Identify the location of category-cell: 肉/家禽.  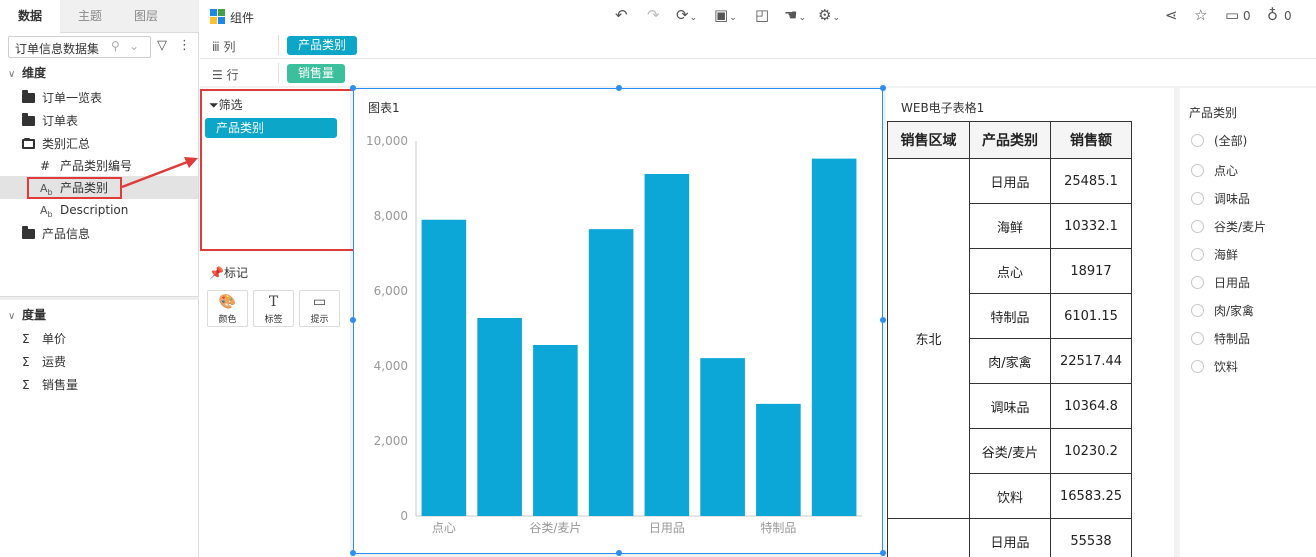
(1010, 361).